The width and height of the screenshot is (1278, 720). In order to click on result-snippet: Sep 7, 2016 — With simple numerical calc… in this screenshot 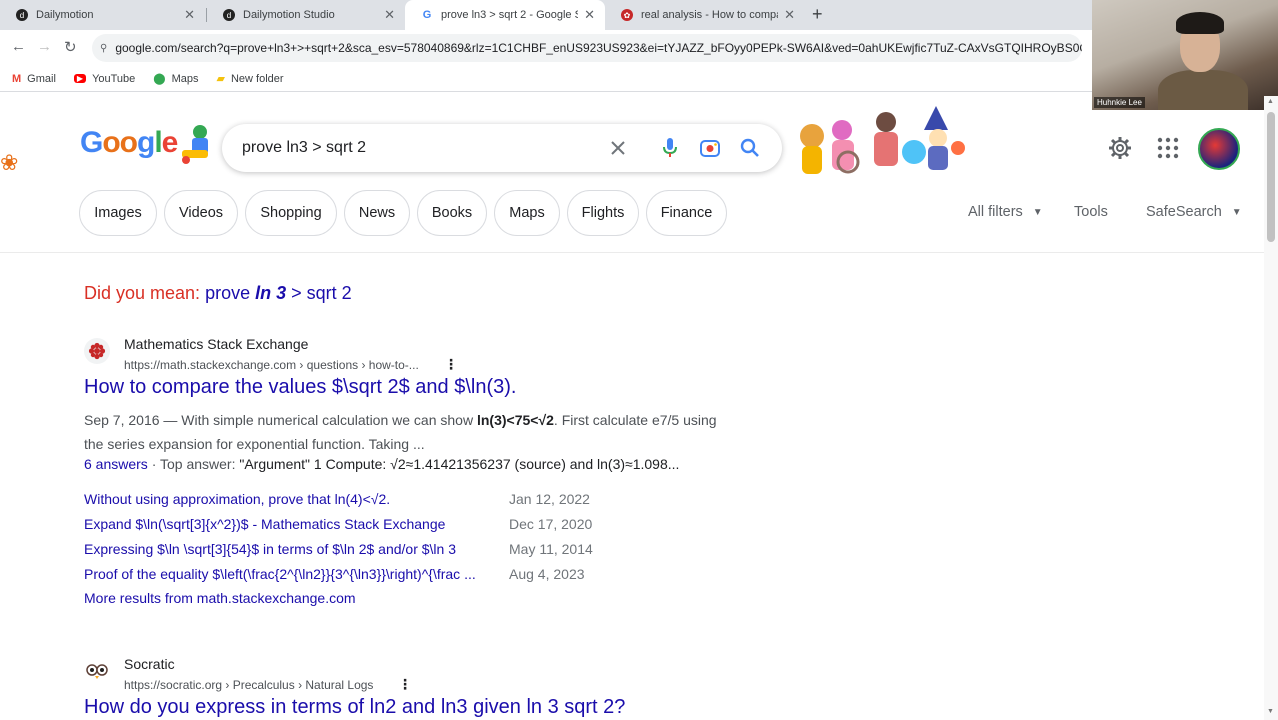, I will do `click(404, 432)`.